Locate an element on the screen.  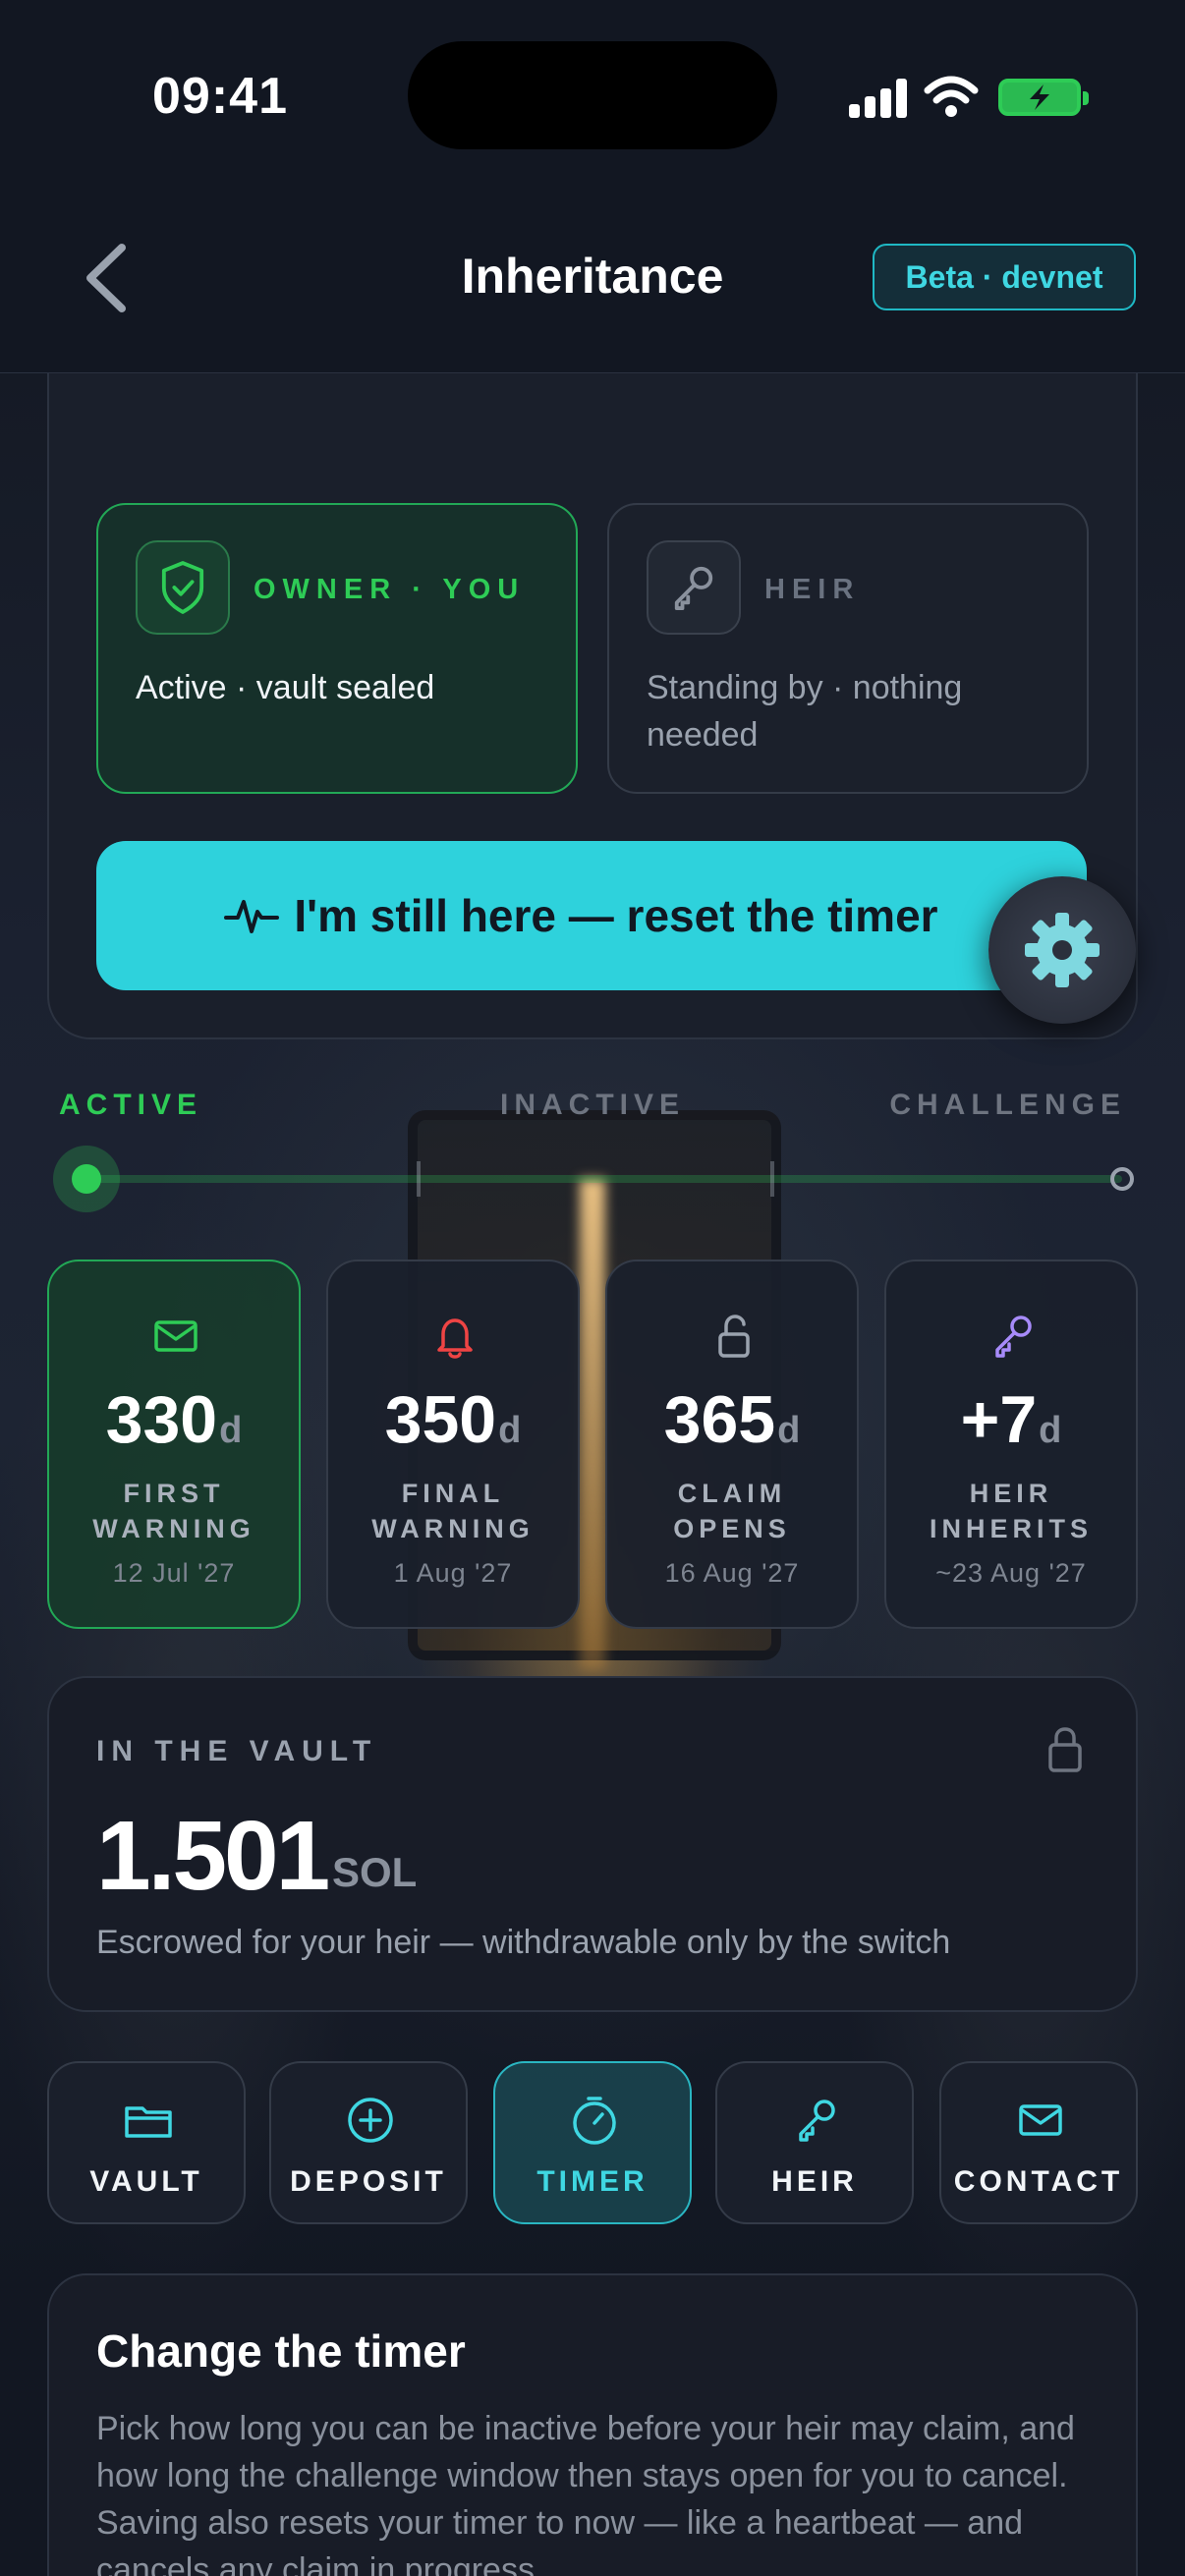
dynamic-island is located at coordinates (592, 95).